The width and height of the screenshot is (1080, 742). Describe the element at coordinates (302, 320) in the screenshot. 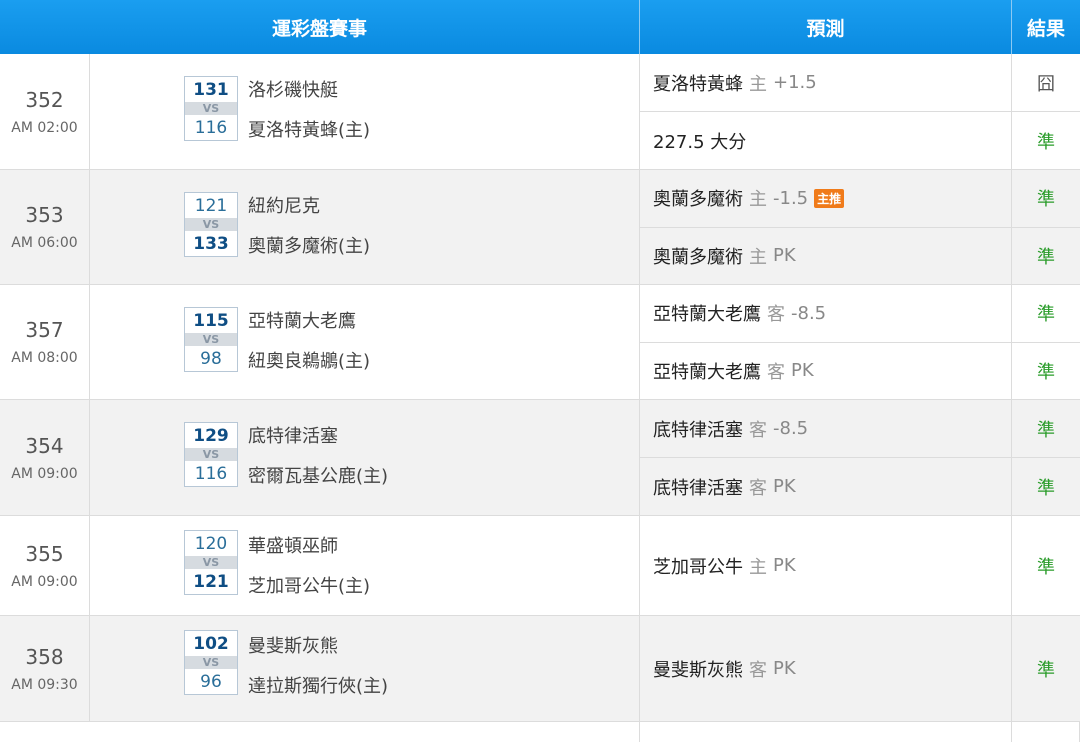

I see `away-team-name: 亞特蘭大老鷹` at that location.